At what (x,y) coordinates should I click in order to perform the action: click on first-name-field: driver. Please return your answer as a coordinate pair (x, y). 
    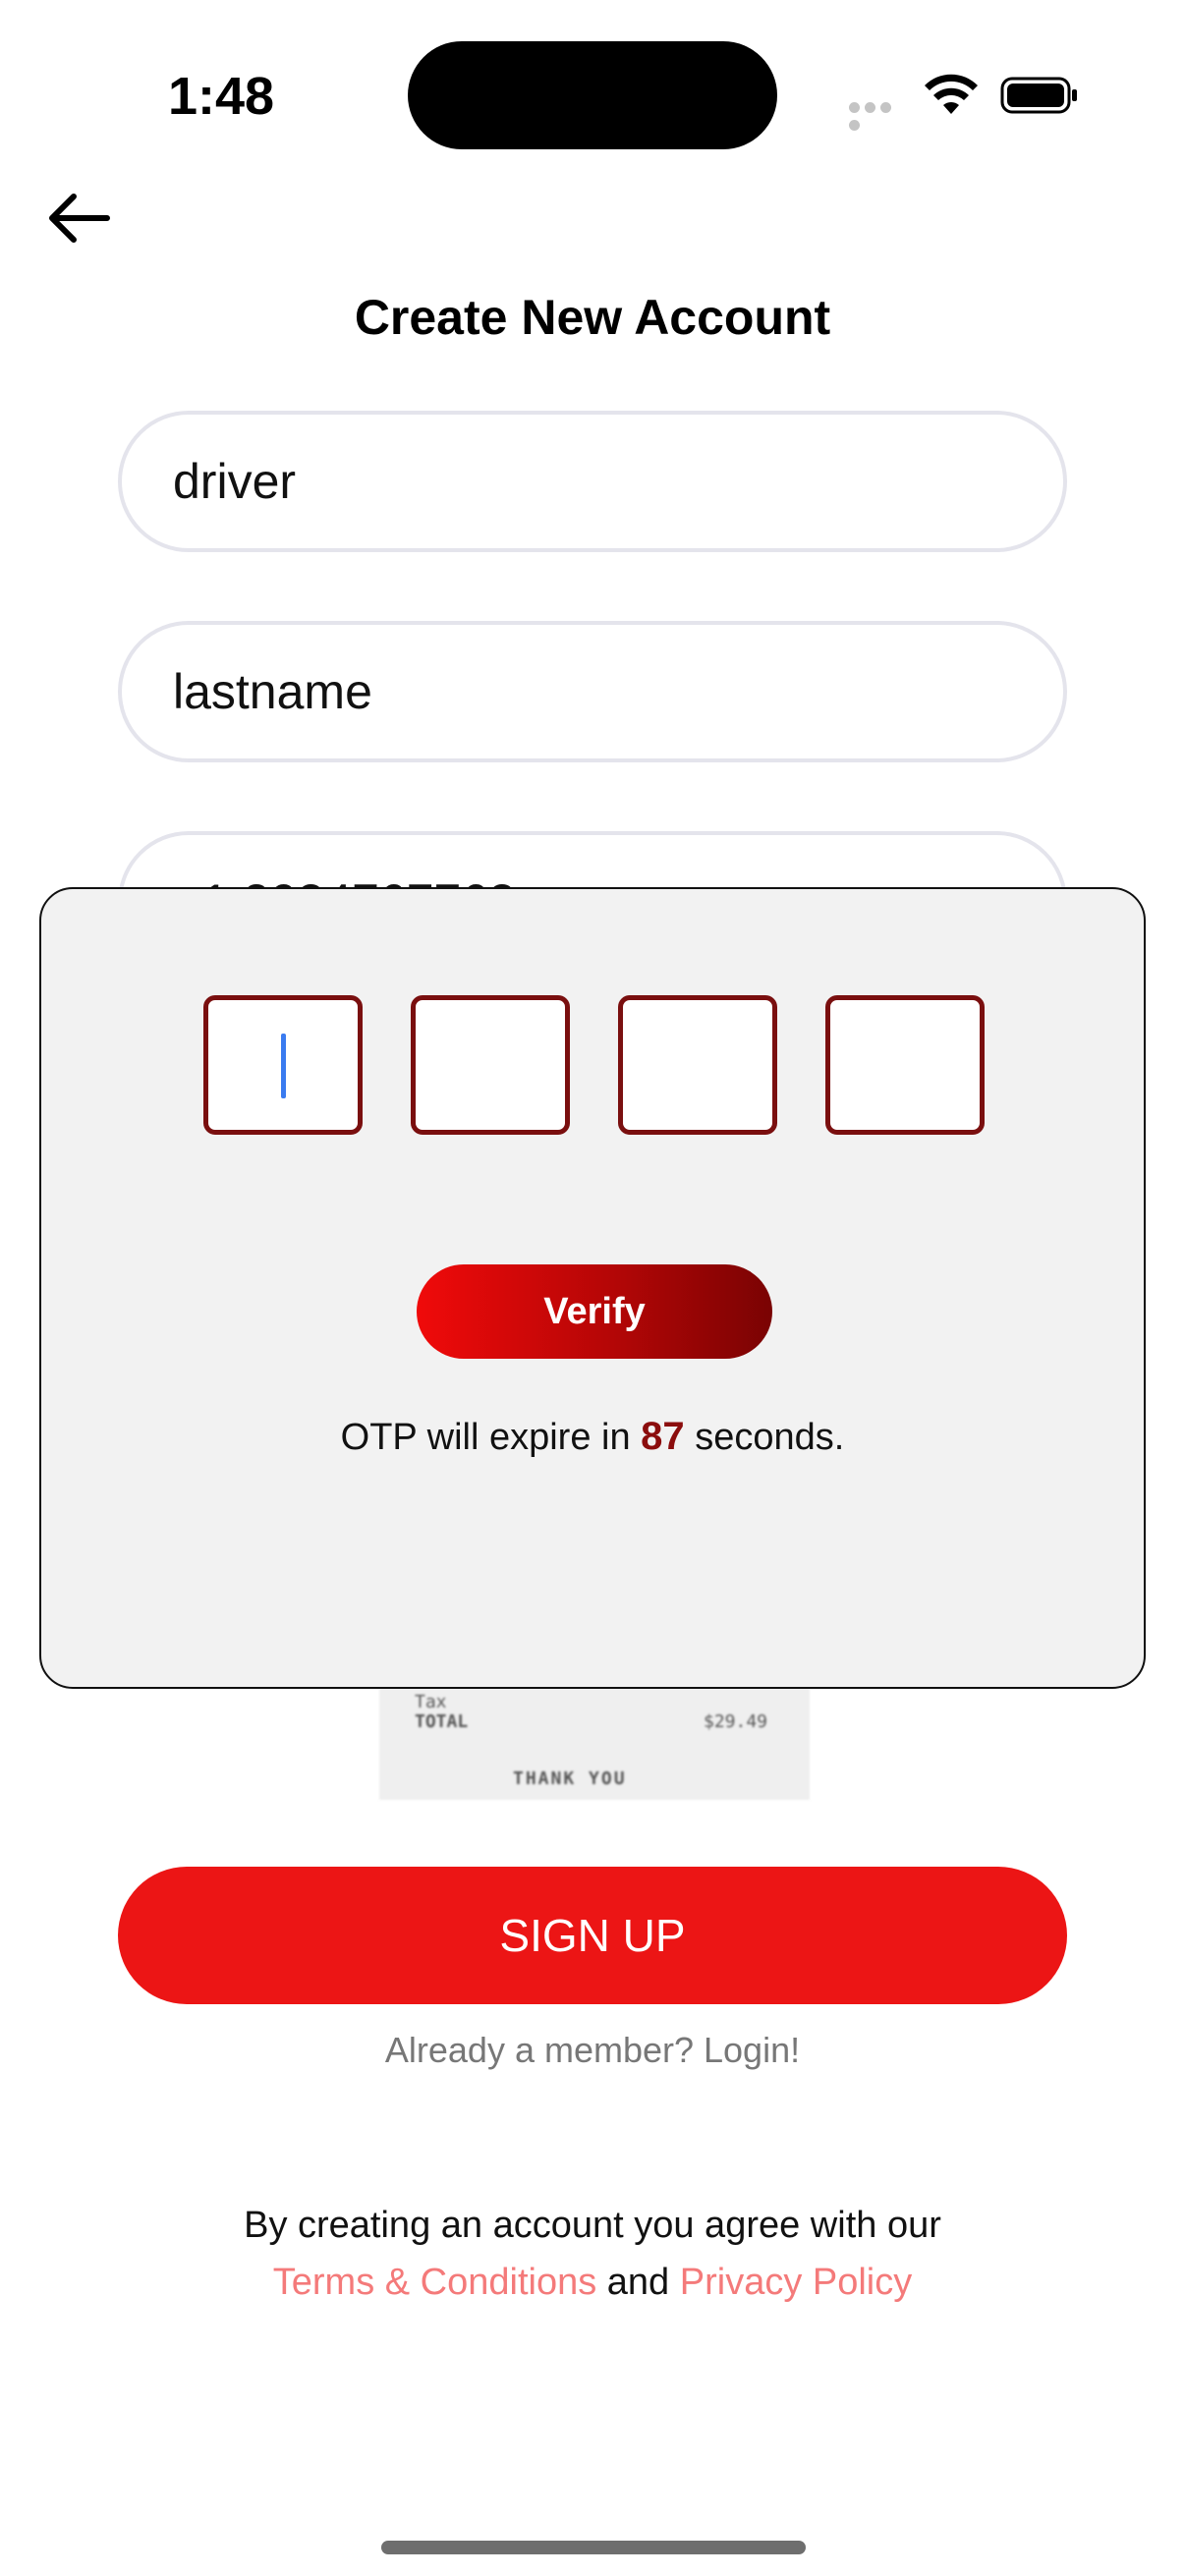
    Looking at the image, I should click on (592, 481).